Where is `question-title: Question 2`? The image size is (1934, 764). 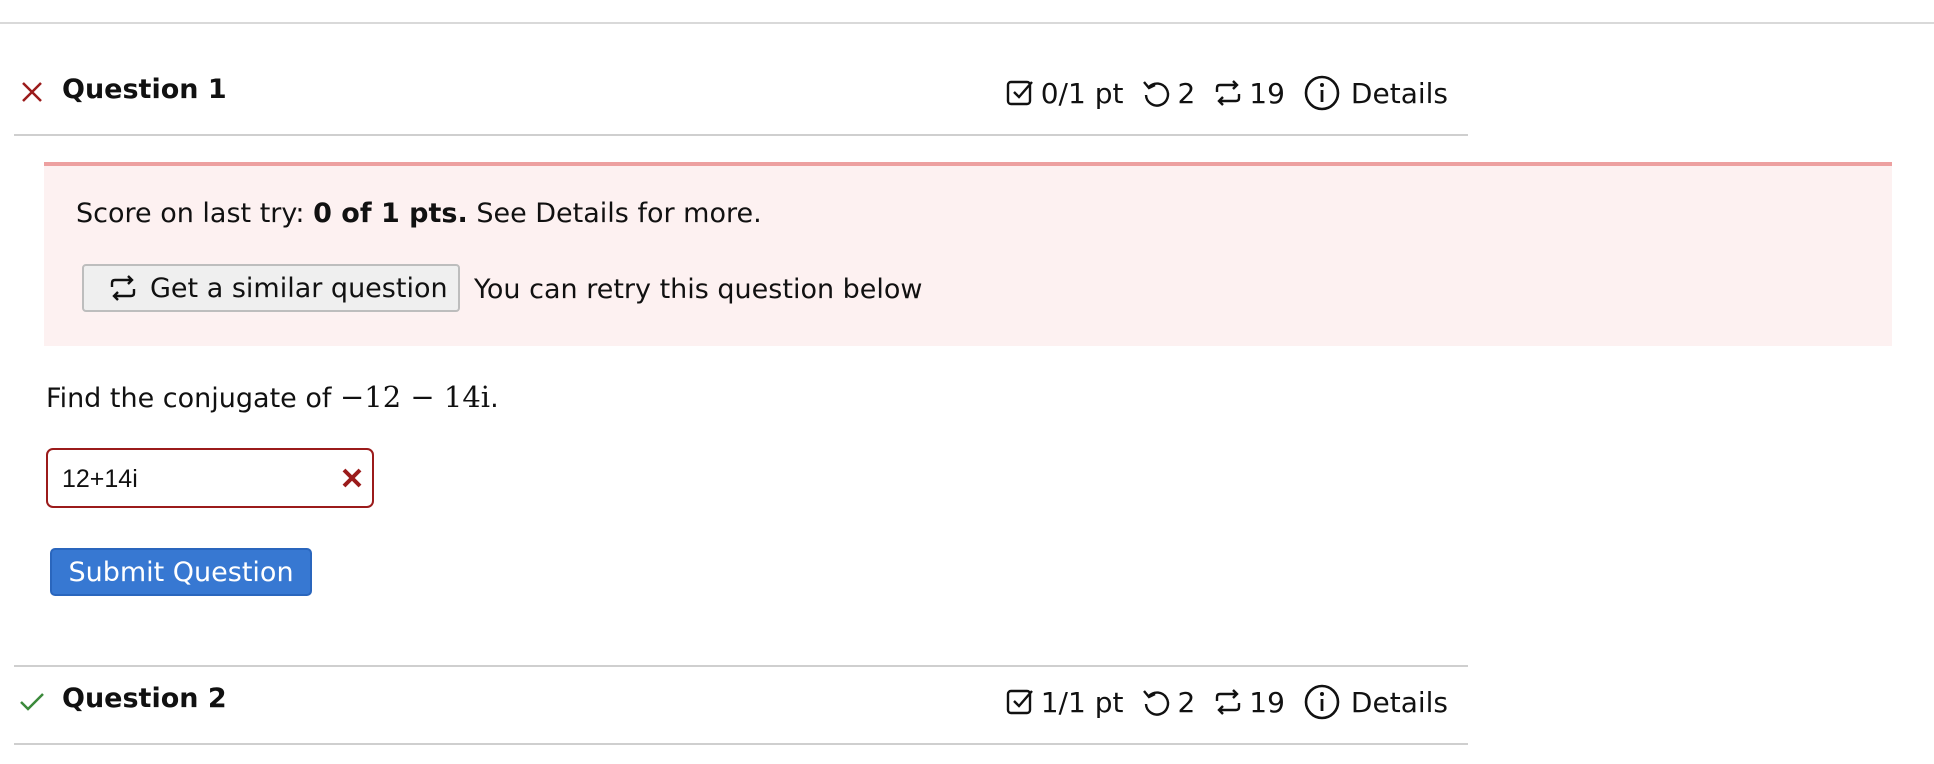 question-title: Question 2 is located at coordinates (144, 698).